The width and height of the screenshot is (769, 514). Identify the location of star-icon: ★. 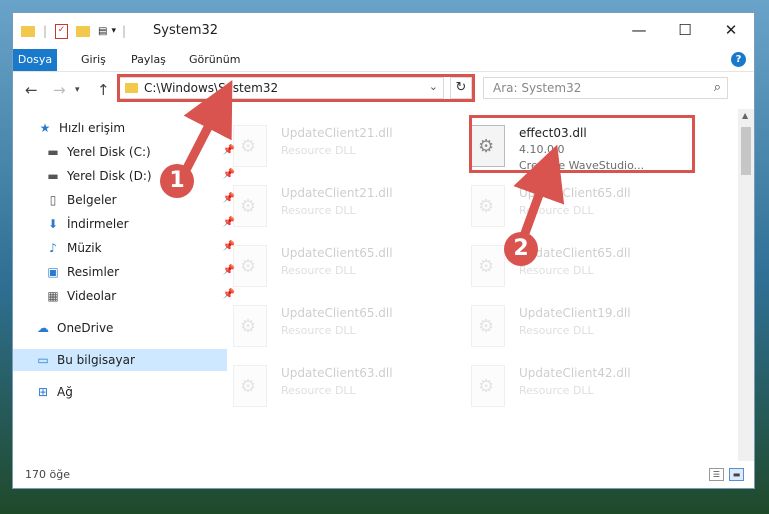
(45, 128).